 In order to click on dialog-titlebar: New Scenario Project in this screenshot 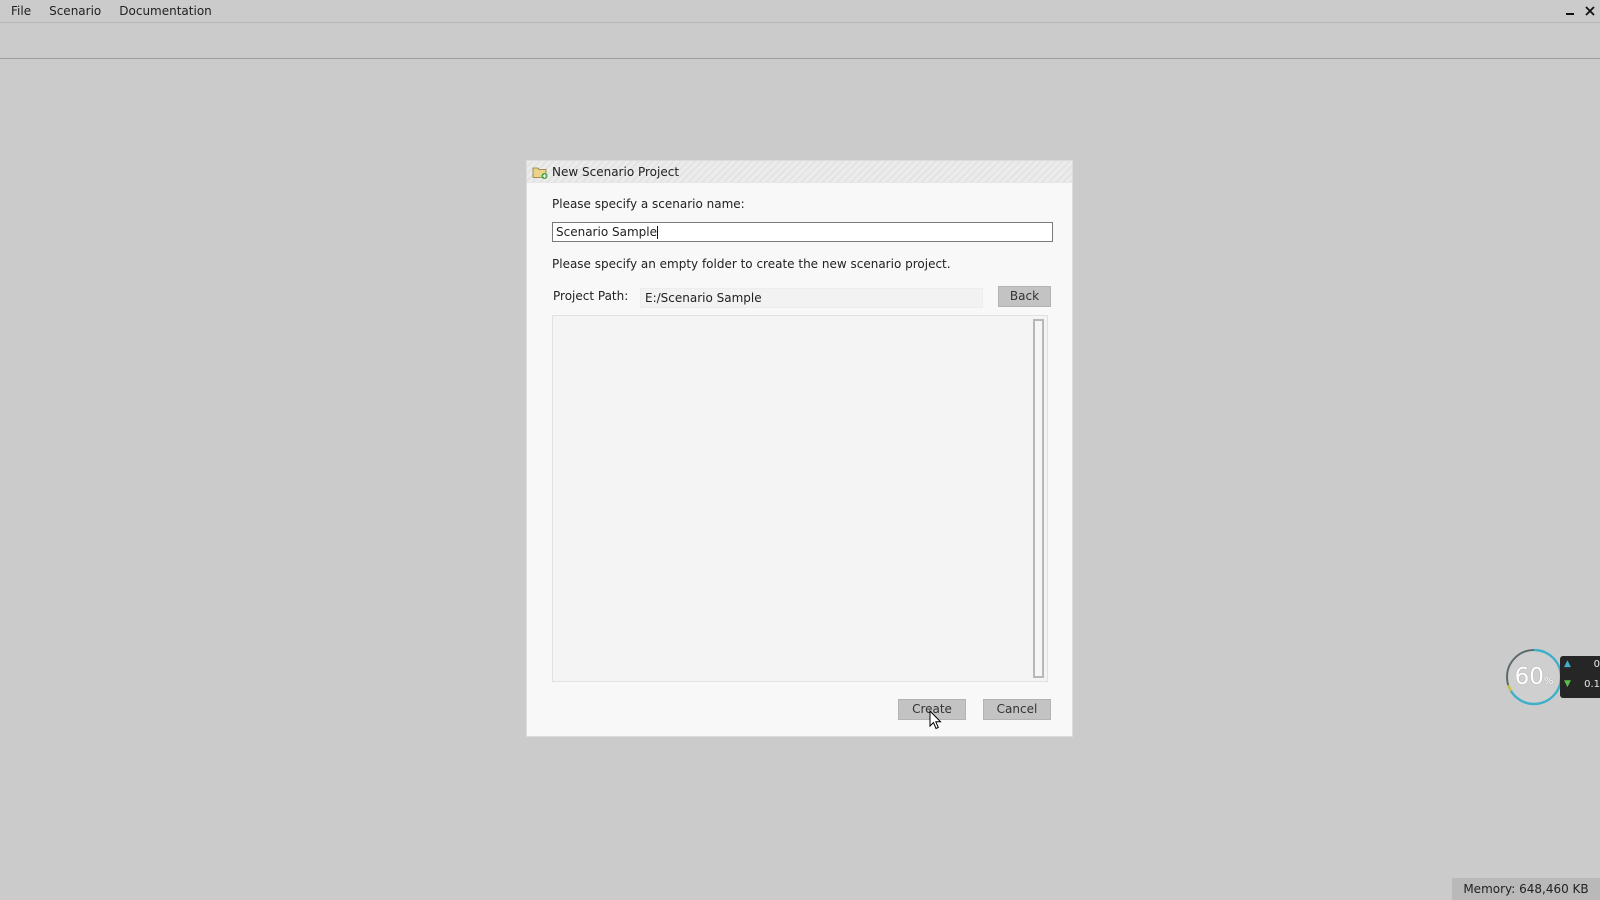, I will do `click(799, 172)`.